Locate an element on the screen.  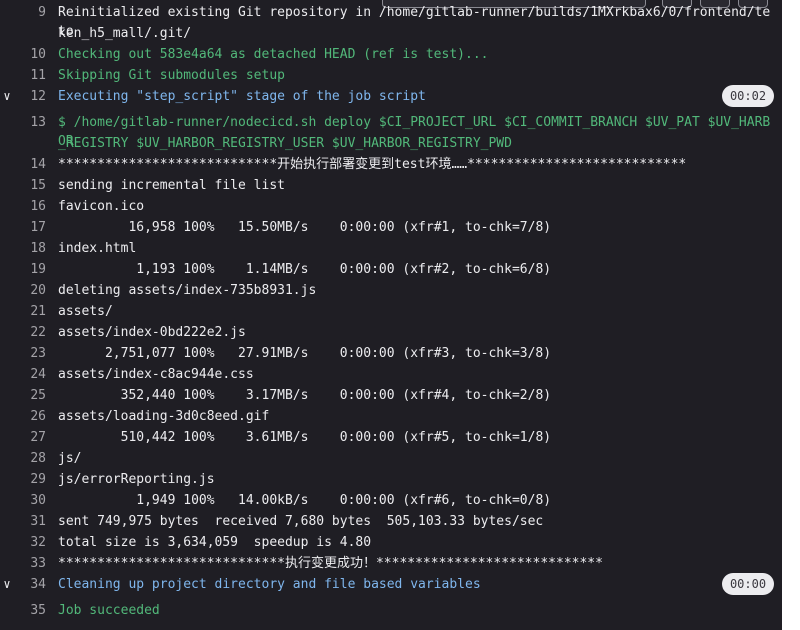
line-text: Job succeeded is located at coordinates (109, 610).